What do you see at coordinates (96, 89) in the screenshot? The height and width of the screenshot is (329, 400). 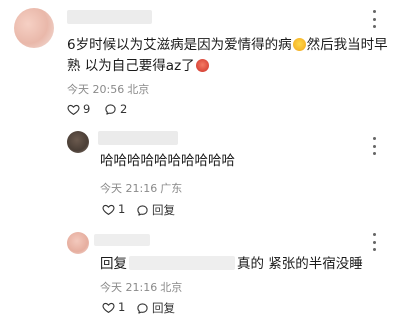 I see `timestamp: 今天 20:56` at bounding box center [96, 89].